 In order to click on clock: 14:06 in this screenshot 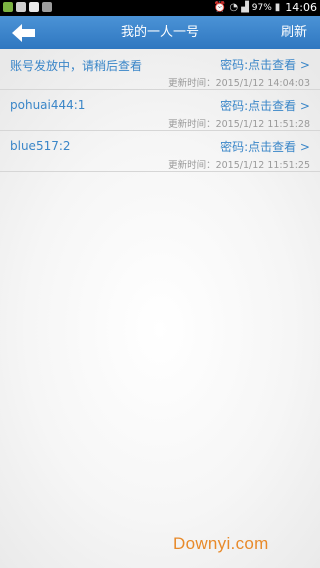, I will do `click(301, 7)`.